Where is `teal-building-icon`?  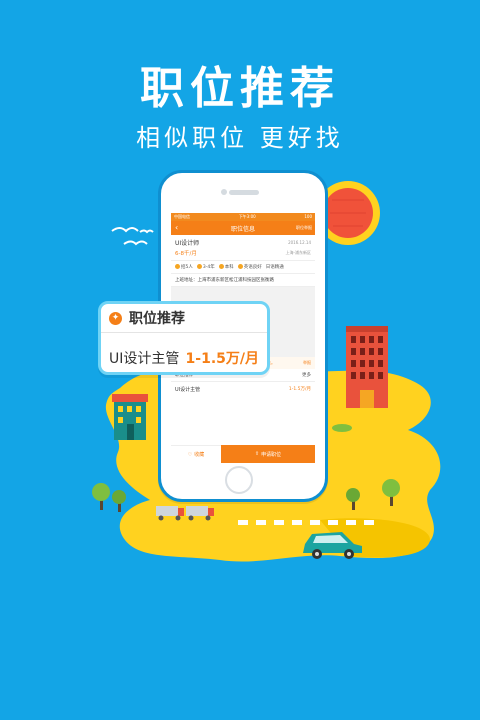 teal-building-icon is located at coordinates (130, 417).